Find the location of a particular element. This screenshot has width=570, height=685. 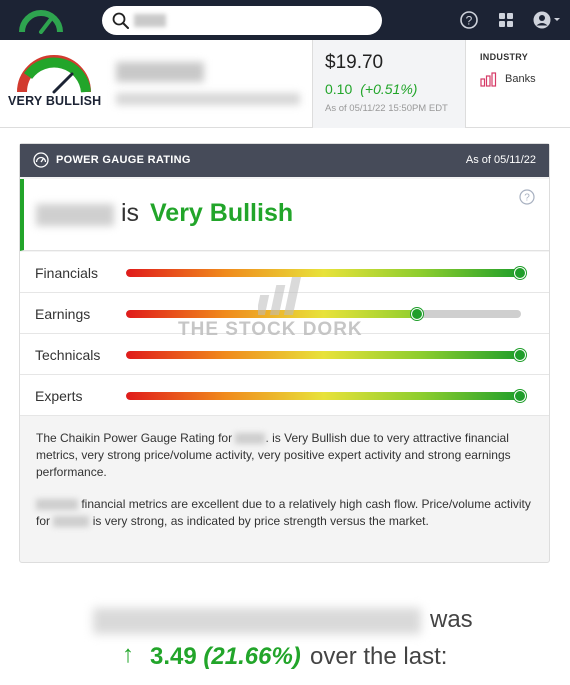

gain-pct: (21.66%) is located at coordinates (252, 656).